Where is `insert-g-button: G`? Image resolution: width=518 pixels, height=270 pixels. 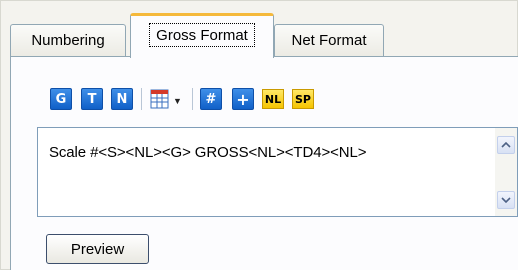
insert-g-button: G is located at coordinates (61, 99).